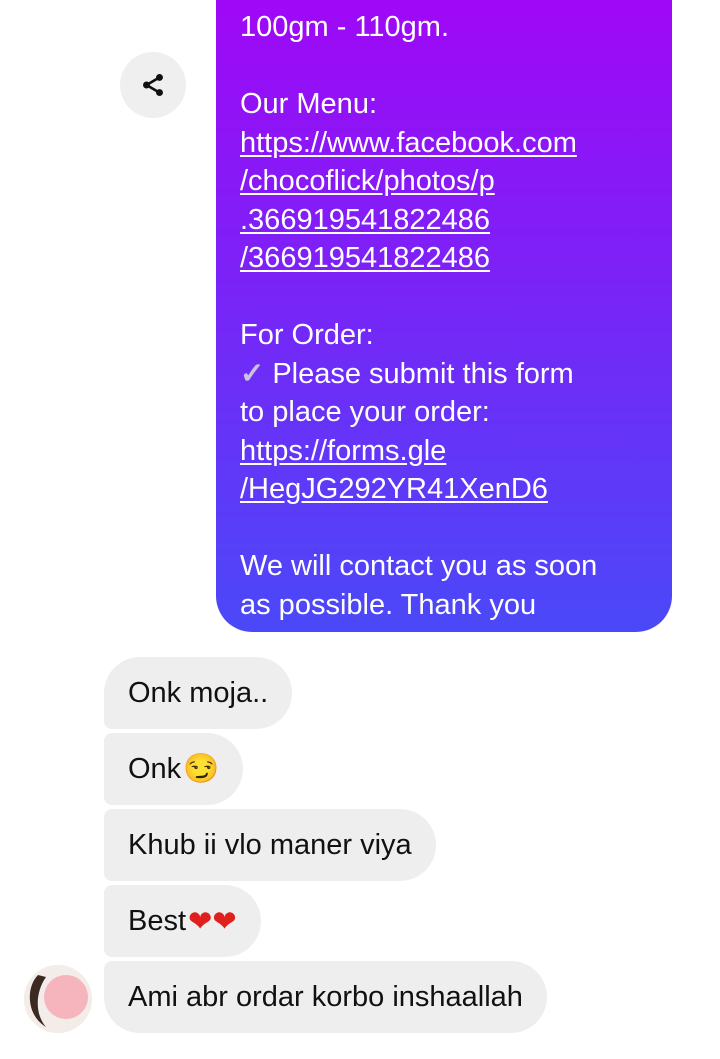  I want to click on share-button, so click(153, 85).